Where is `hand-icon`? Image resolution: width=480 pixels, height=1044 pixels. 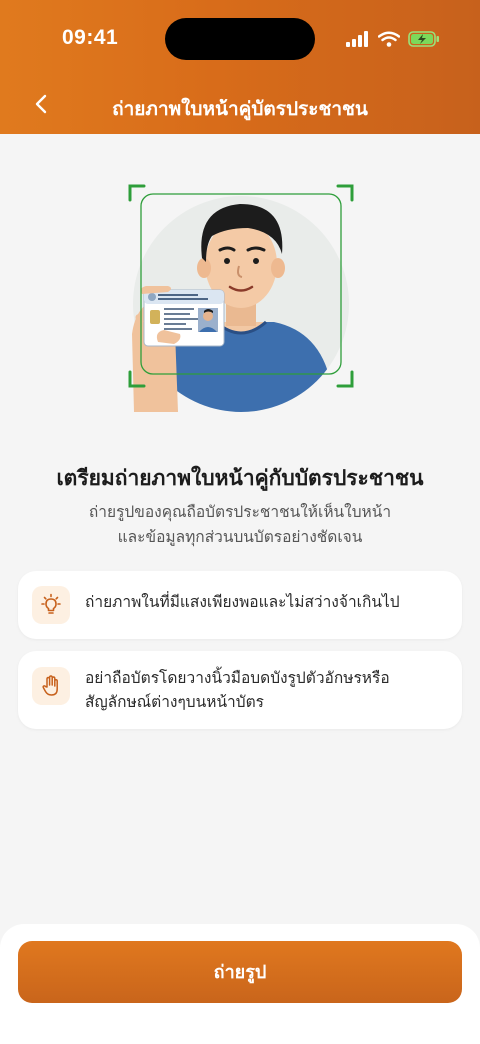
hand-icon is located at coordinates (51, 686).